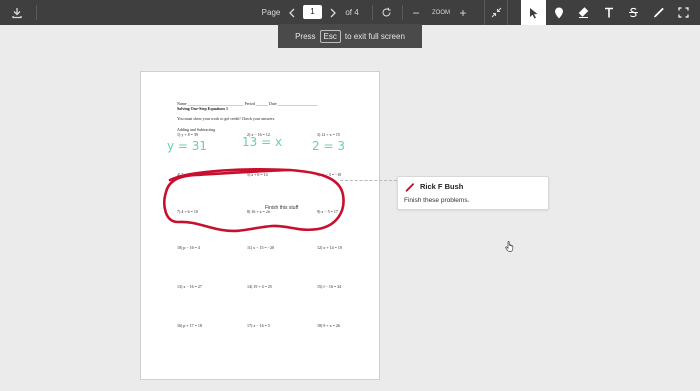 The image size is (700, 391). What do you see at coordinates (442, 186) in the screenshot?
I see `comment-author: Rick F Bush` at bounding box center [442, 186].